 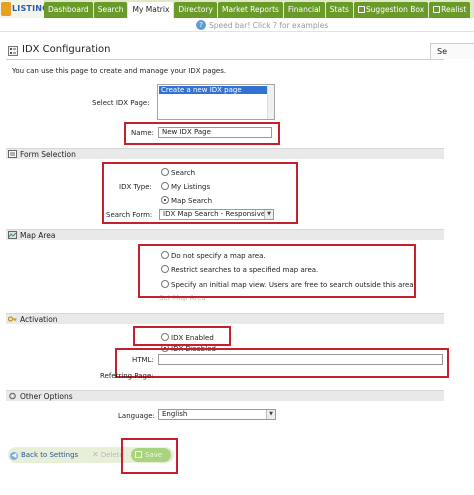 I want to click on radio-type-map-search-label: Map Search, so click(x=192, y=201).